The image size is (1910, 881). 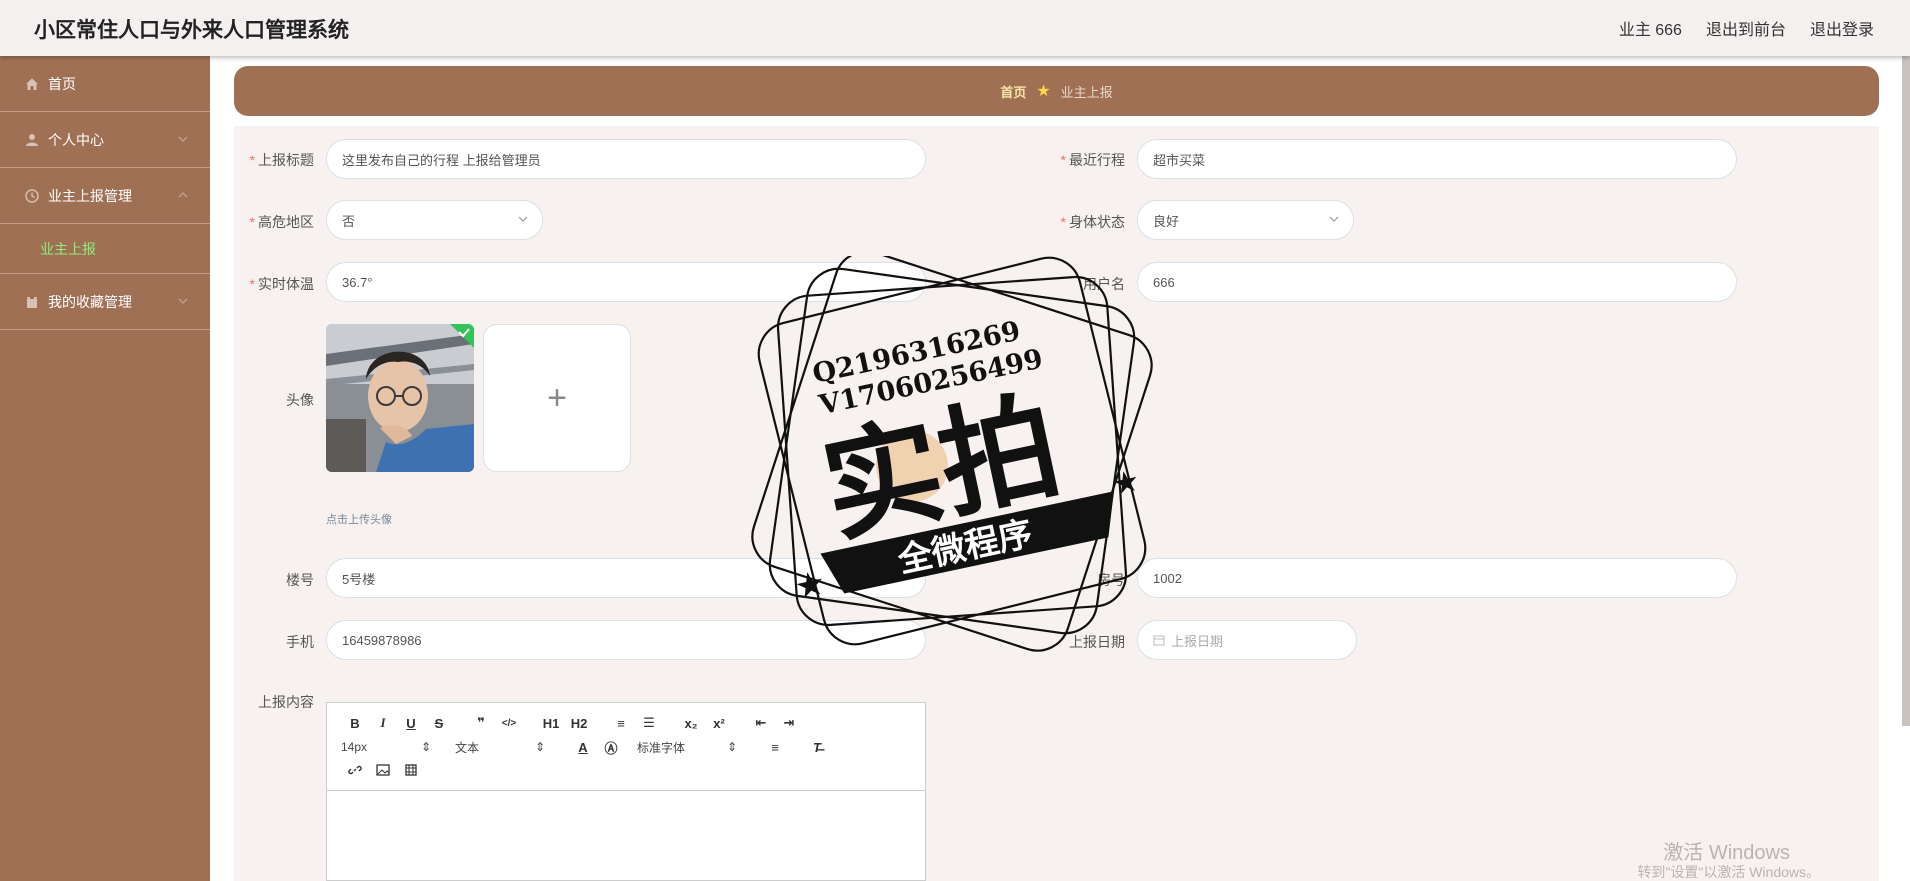 What do you see at coordinates (281, 160) in the screenshot?
I see `title-label: * 上报标题` at bounding box center [281, 160].